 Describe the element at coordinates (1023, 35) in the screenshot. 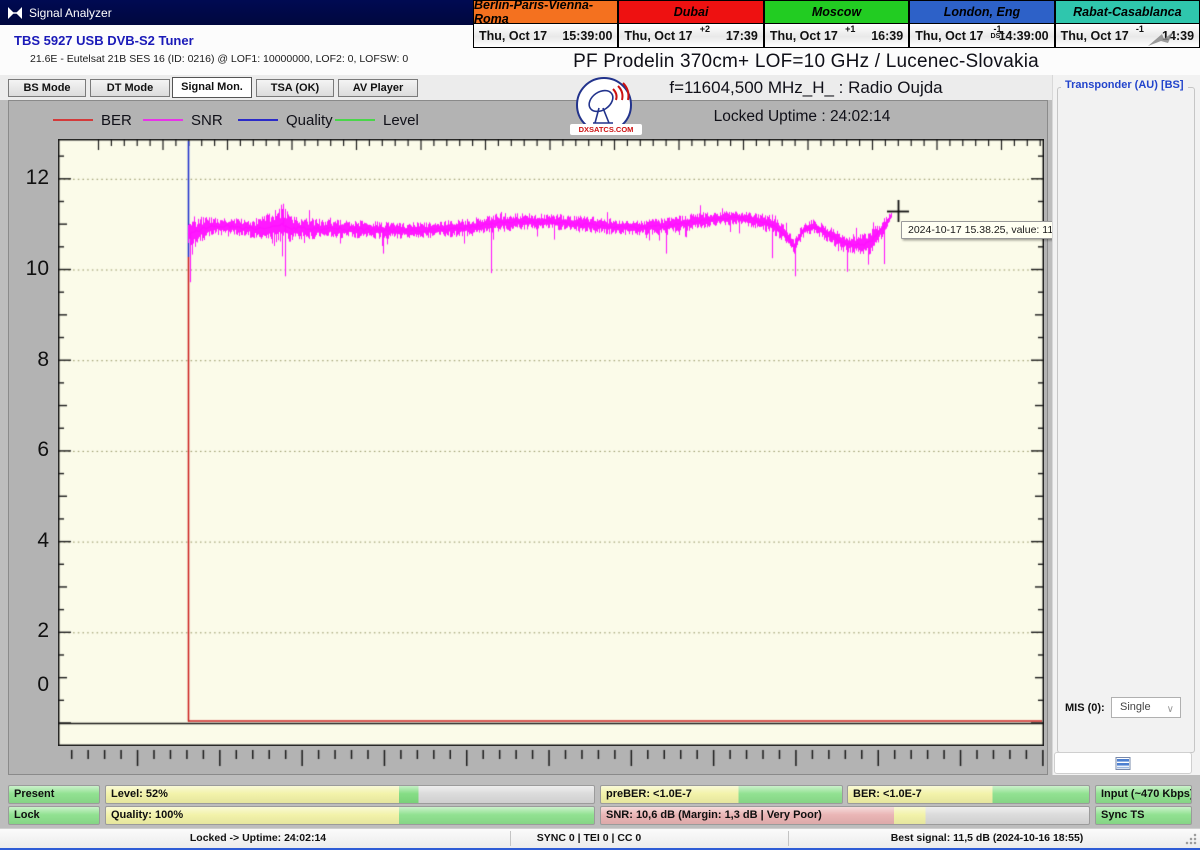

I see `clock-time: 14:39:00` at that location.